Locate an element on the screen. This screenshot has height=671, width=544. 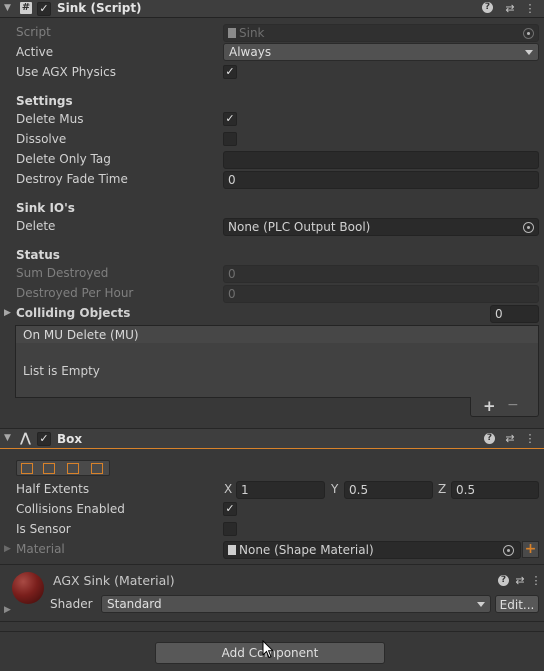
material-preview-sphere is located at coordinates (28, 588).